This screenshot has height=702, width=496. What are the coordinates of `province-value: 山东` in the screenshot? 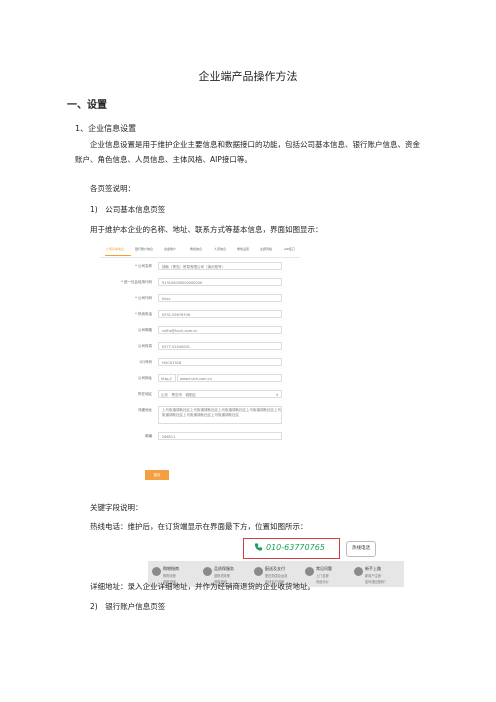 It's located at (164, 395).